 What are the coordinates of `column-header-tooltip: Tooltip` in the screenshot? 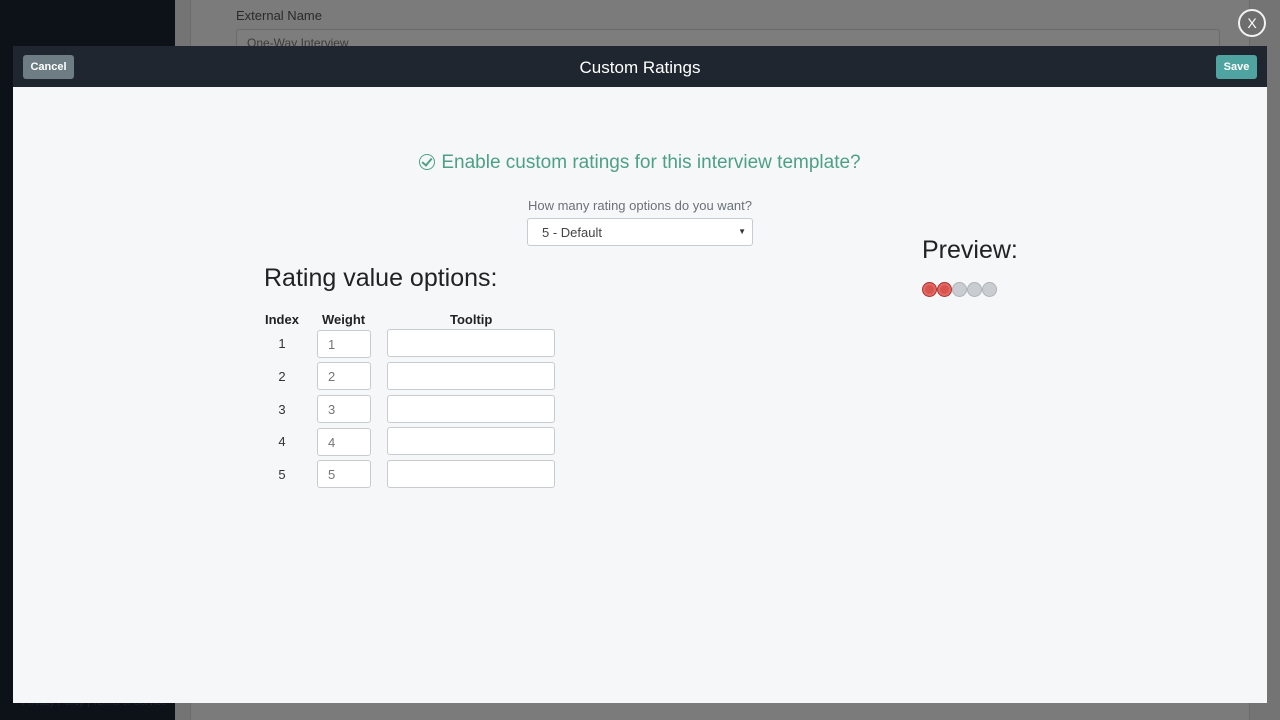 It's located at (471, 319).